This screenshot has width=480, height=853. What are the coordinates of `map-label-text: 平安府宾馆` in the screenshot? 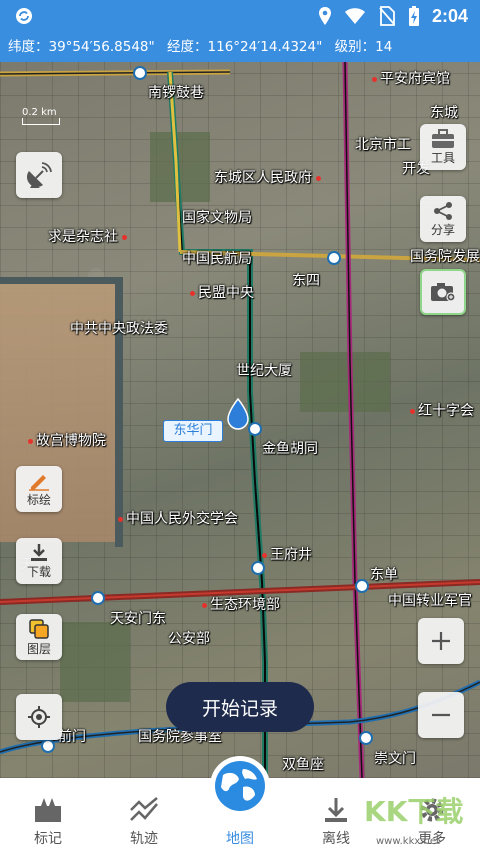 It's located at (415, 79).